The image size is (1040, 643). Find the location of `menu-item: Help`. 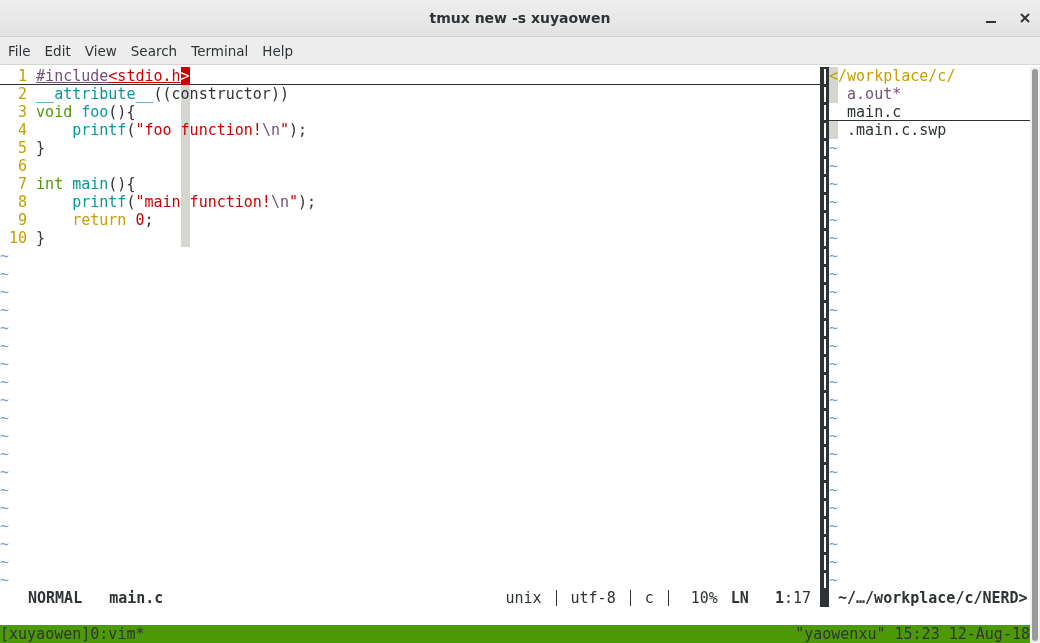

menu-item: Help is located at coordinates (282, 50).